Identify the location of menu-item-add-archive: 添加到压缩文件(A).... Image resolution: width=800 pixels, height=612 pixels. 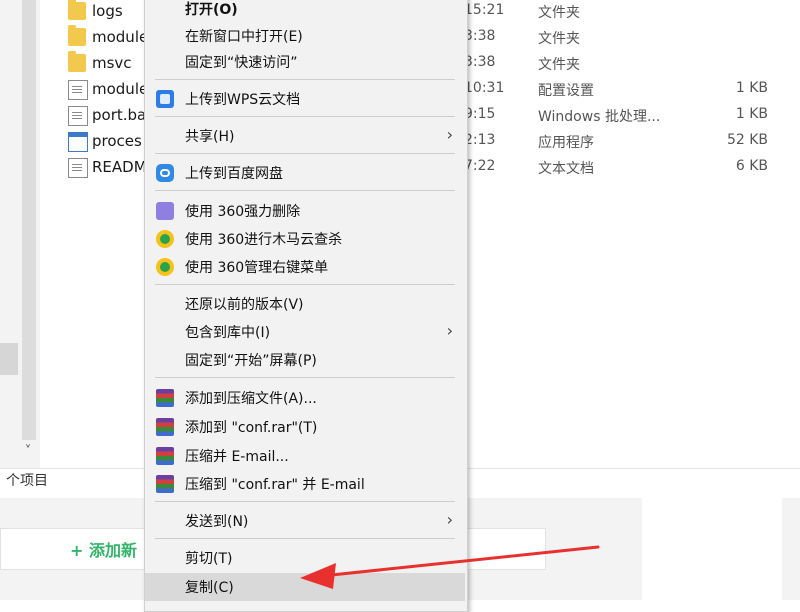
(305, 398).